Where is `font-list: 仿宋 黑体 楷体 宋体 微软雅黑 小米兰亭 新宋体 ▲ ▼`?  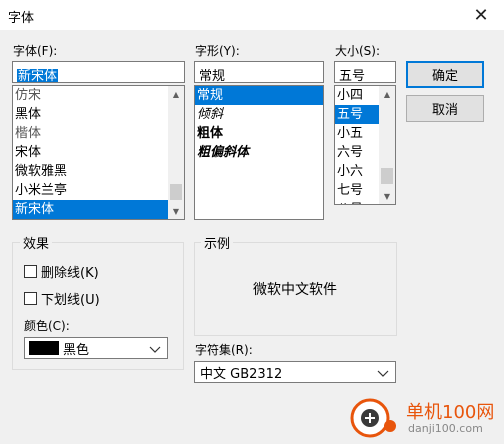 font-list: 仿宋 黑体 楷体 宋体 微软雅黑 小米兰亭 新宋体 ▲ ▼ is located at coordinates (98, 152).